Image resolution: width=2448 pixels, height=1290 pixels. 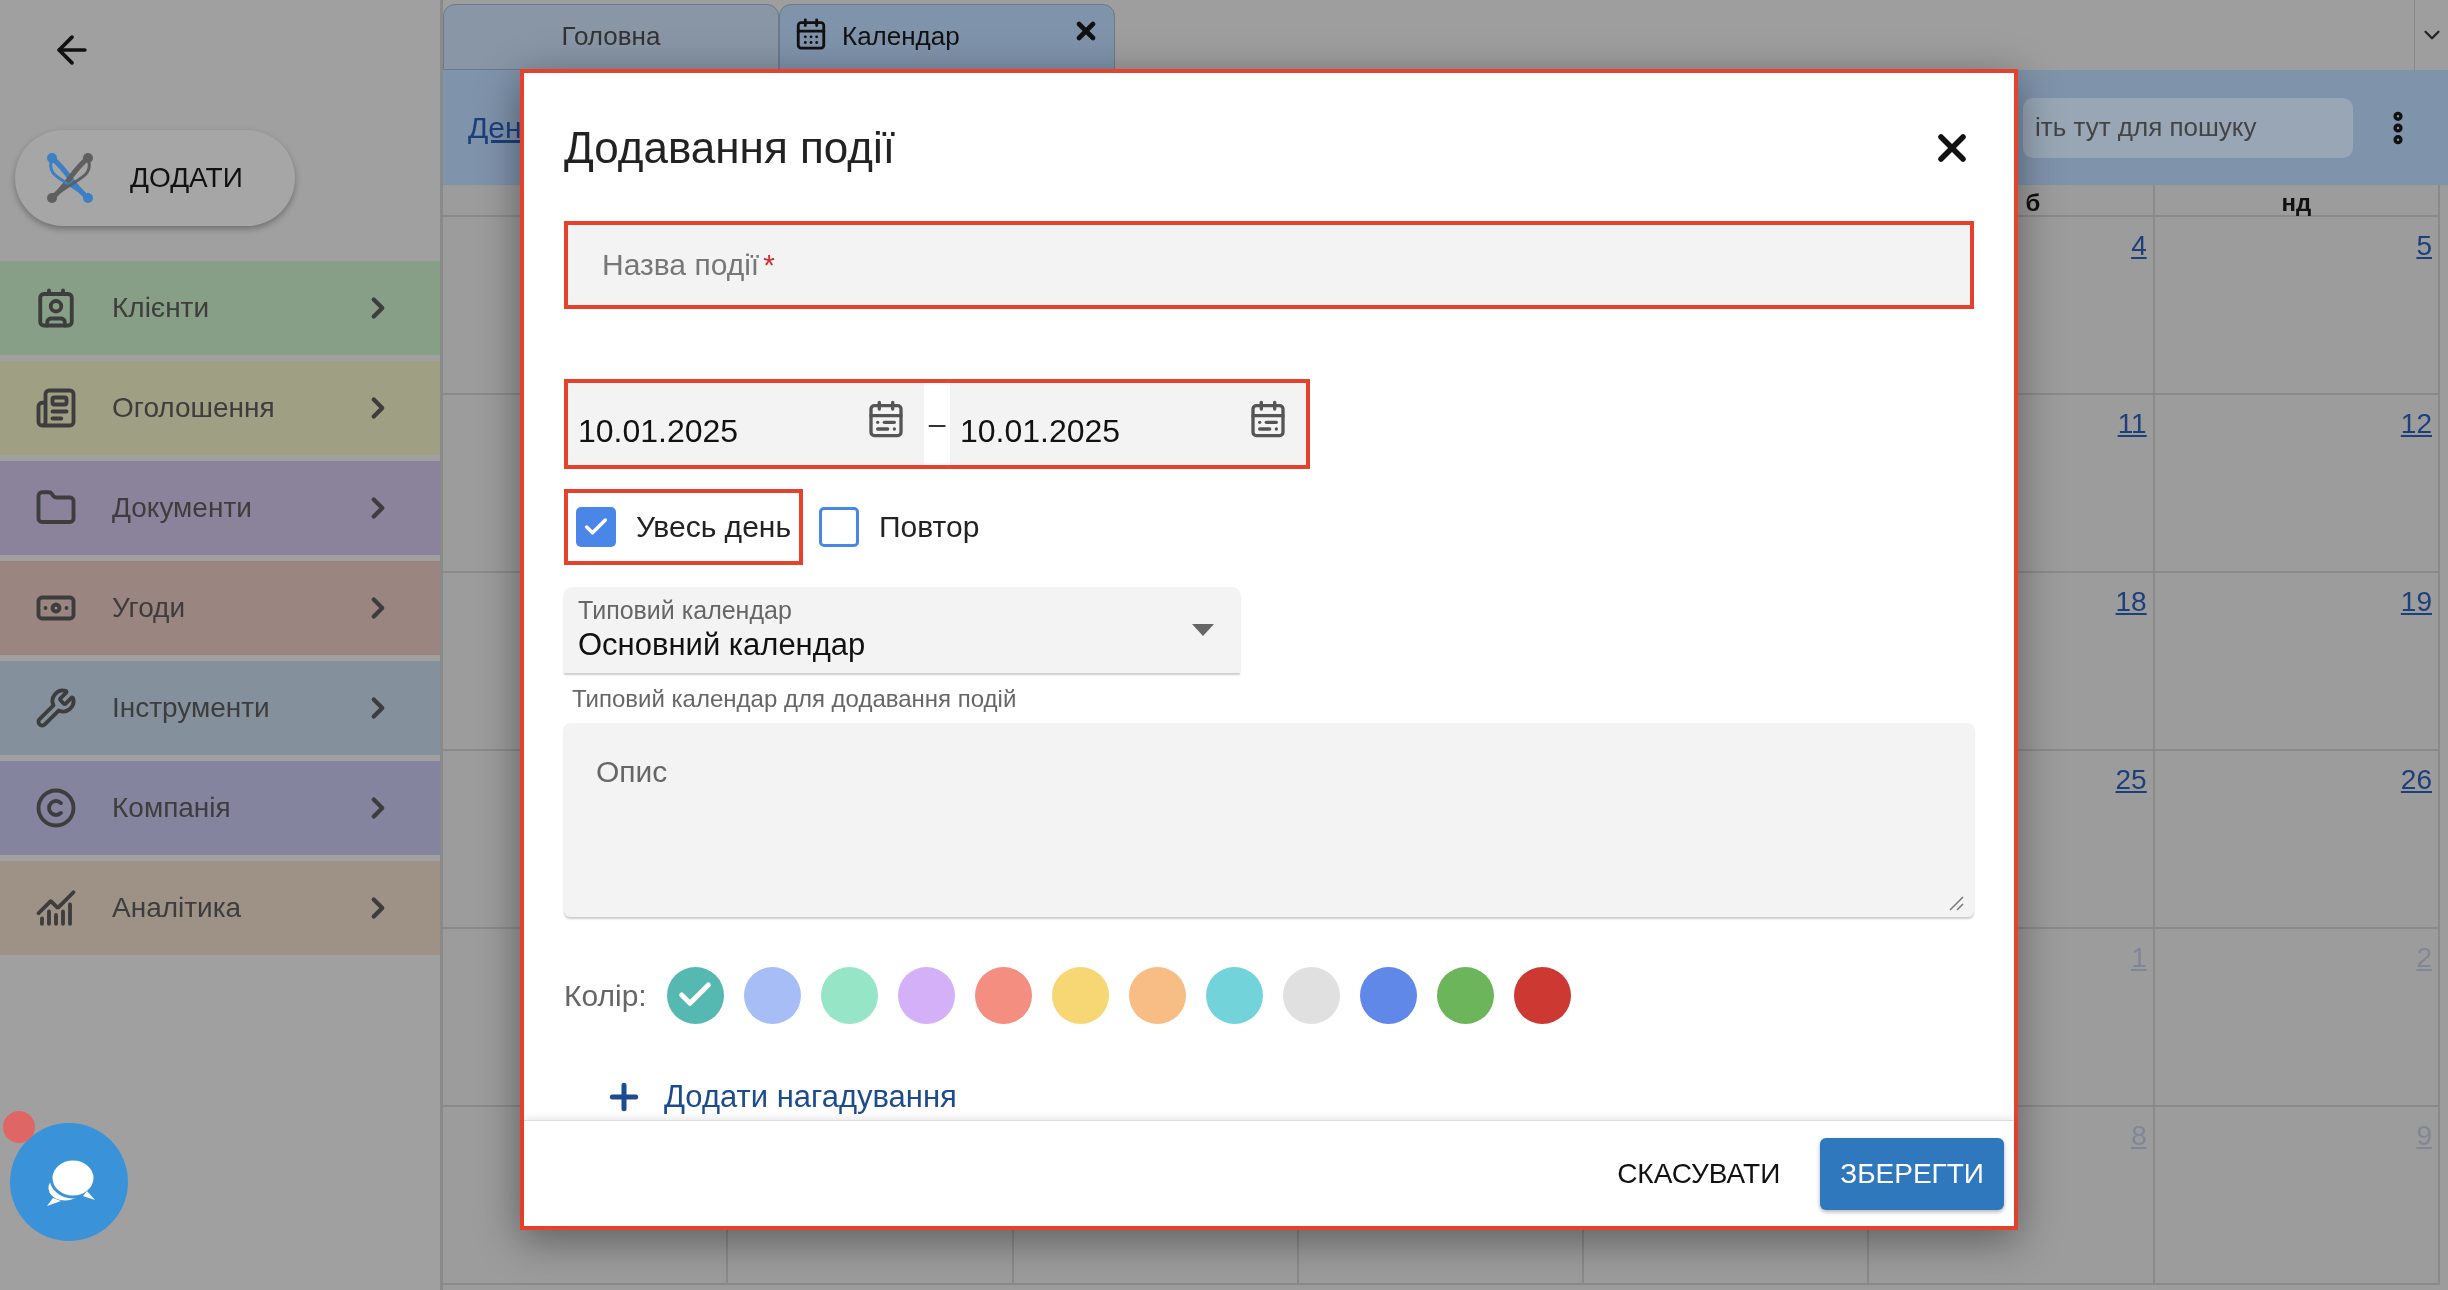 I want to click on contact-card-icon, so click(x=56, y=308).